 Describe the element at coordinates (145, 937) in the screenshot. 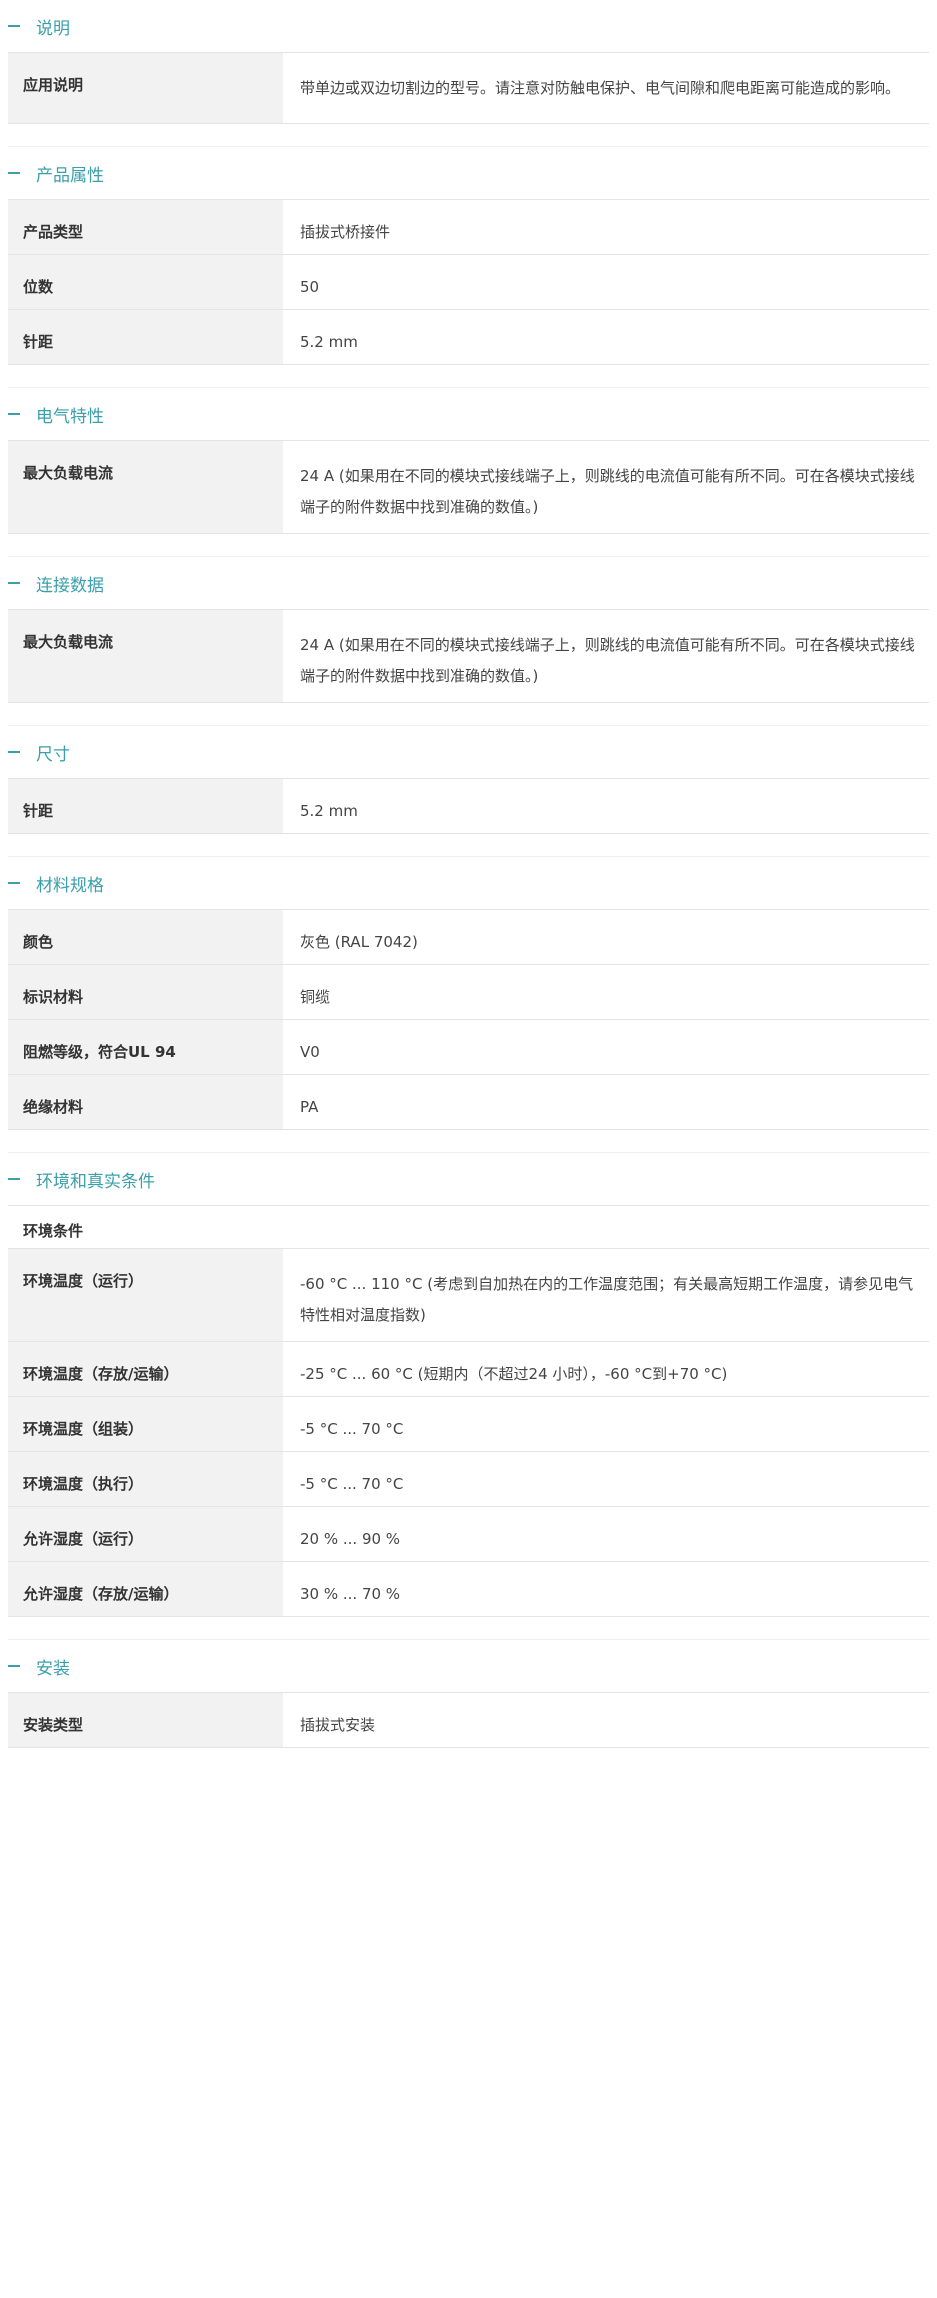

I see `row-label: 颜色` at that location.